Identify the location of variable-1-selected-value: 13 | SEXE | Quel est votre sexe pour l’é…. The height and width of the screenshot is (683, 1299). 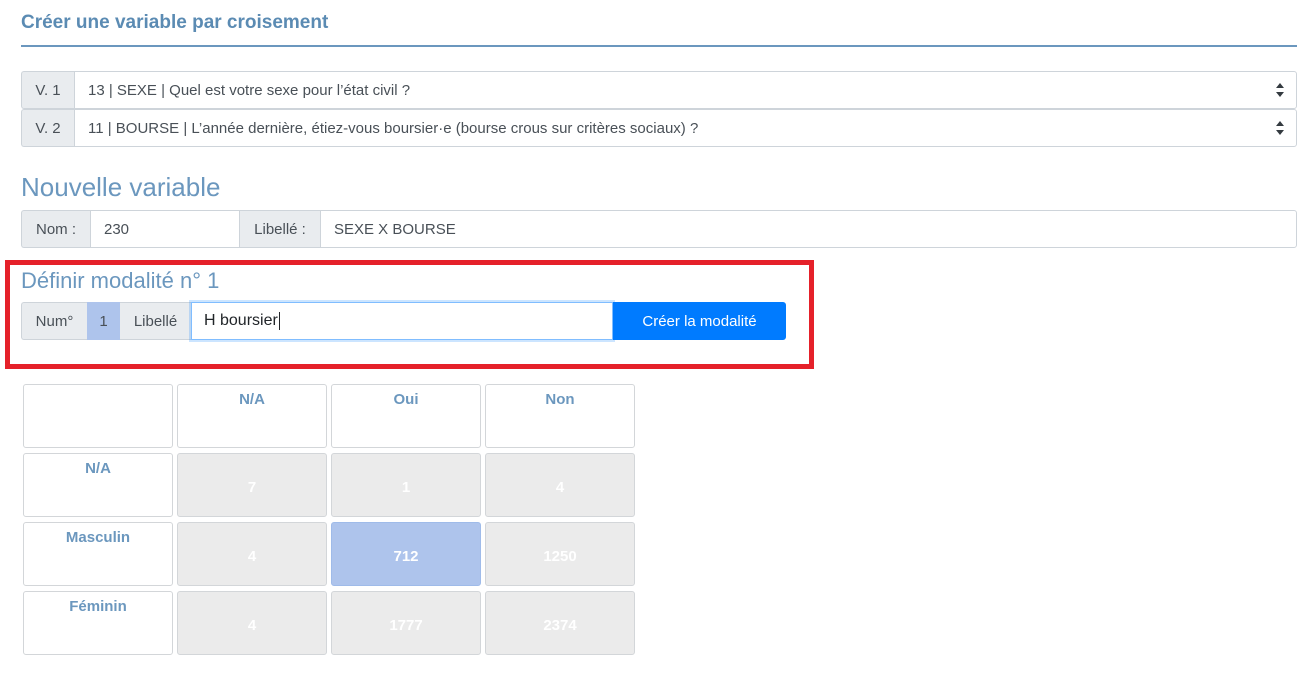
(249, 90).